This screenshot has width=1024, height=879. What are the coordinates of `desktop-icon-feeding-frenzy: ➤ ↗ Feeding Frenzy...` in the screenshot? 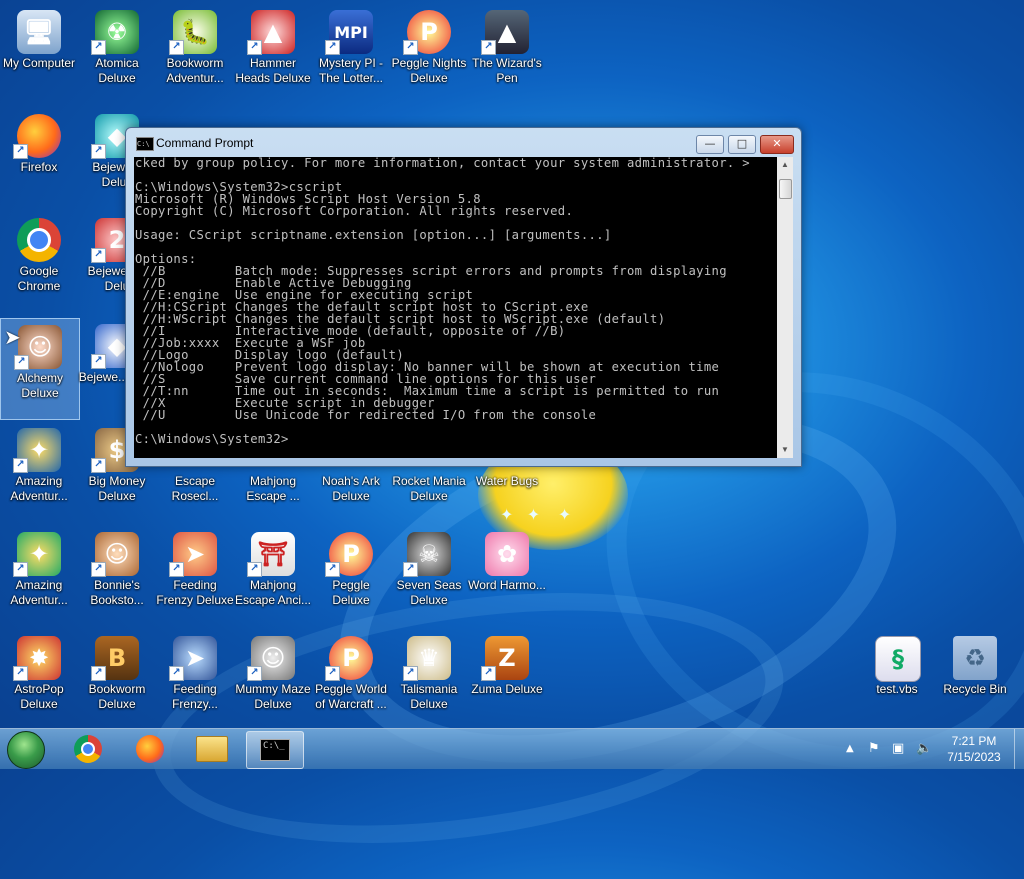 It's located at (195, 680).